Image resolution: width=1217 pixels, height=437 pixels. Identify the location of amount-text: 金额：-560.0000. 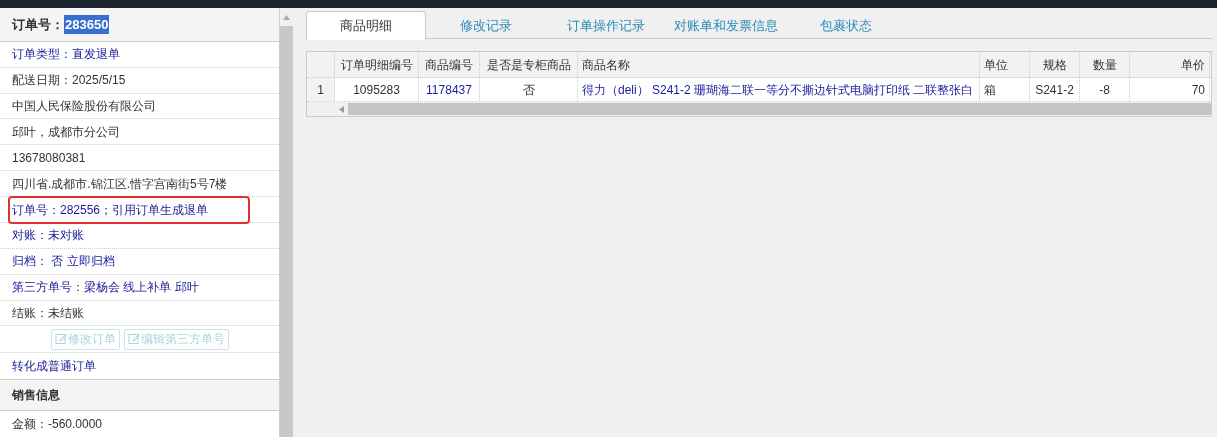
(57, 424).